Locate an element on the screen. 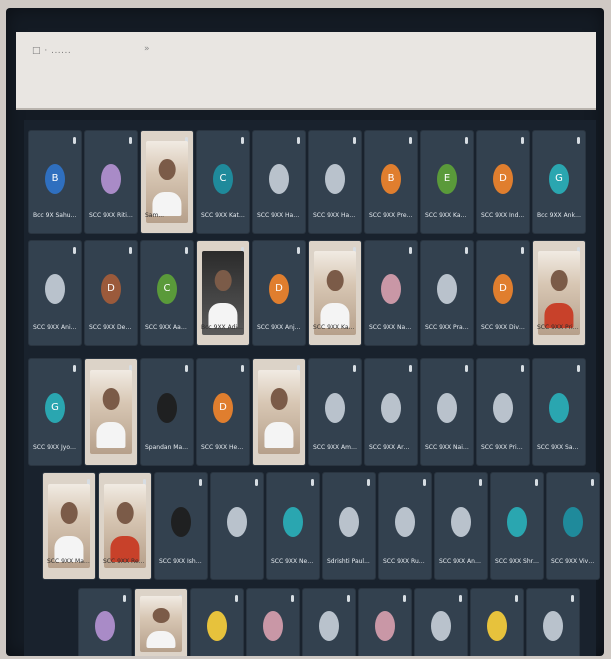 The width and height of the screenshot is (611, 659). participant-tile: SCC 9XX Prince is located at coordinates (559, 293).